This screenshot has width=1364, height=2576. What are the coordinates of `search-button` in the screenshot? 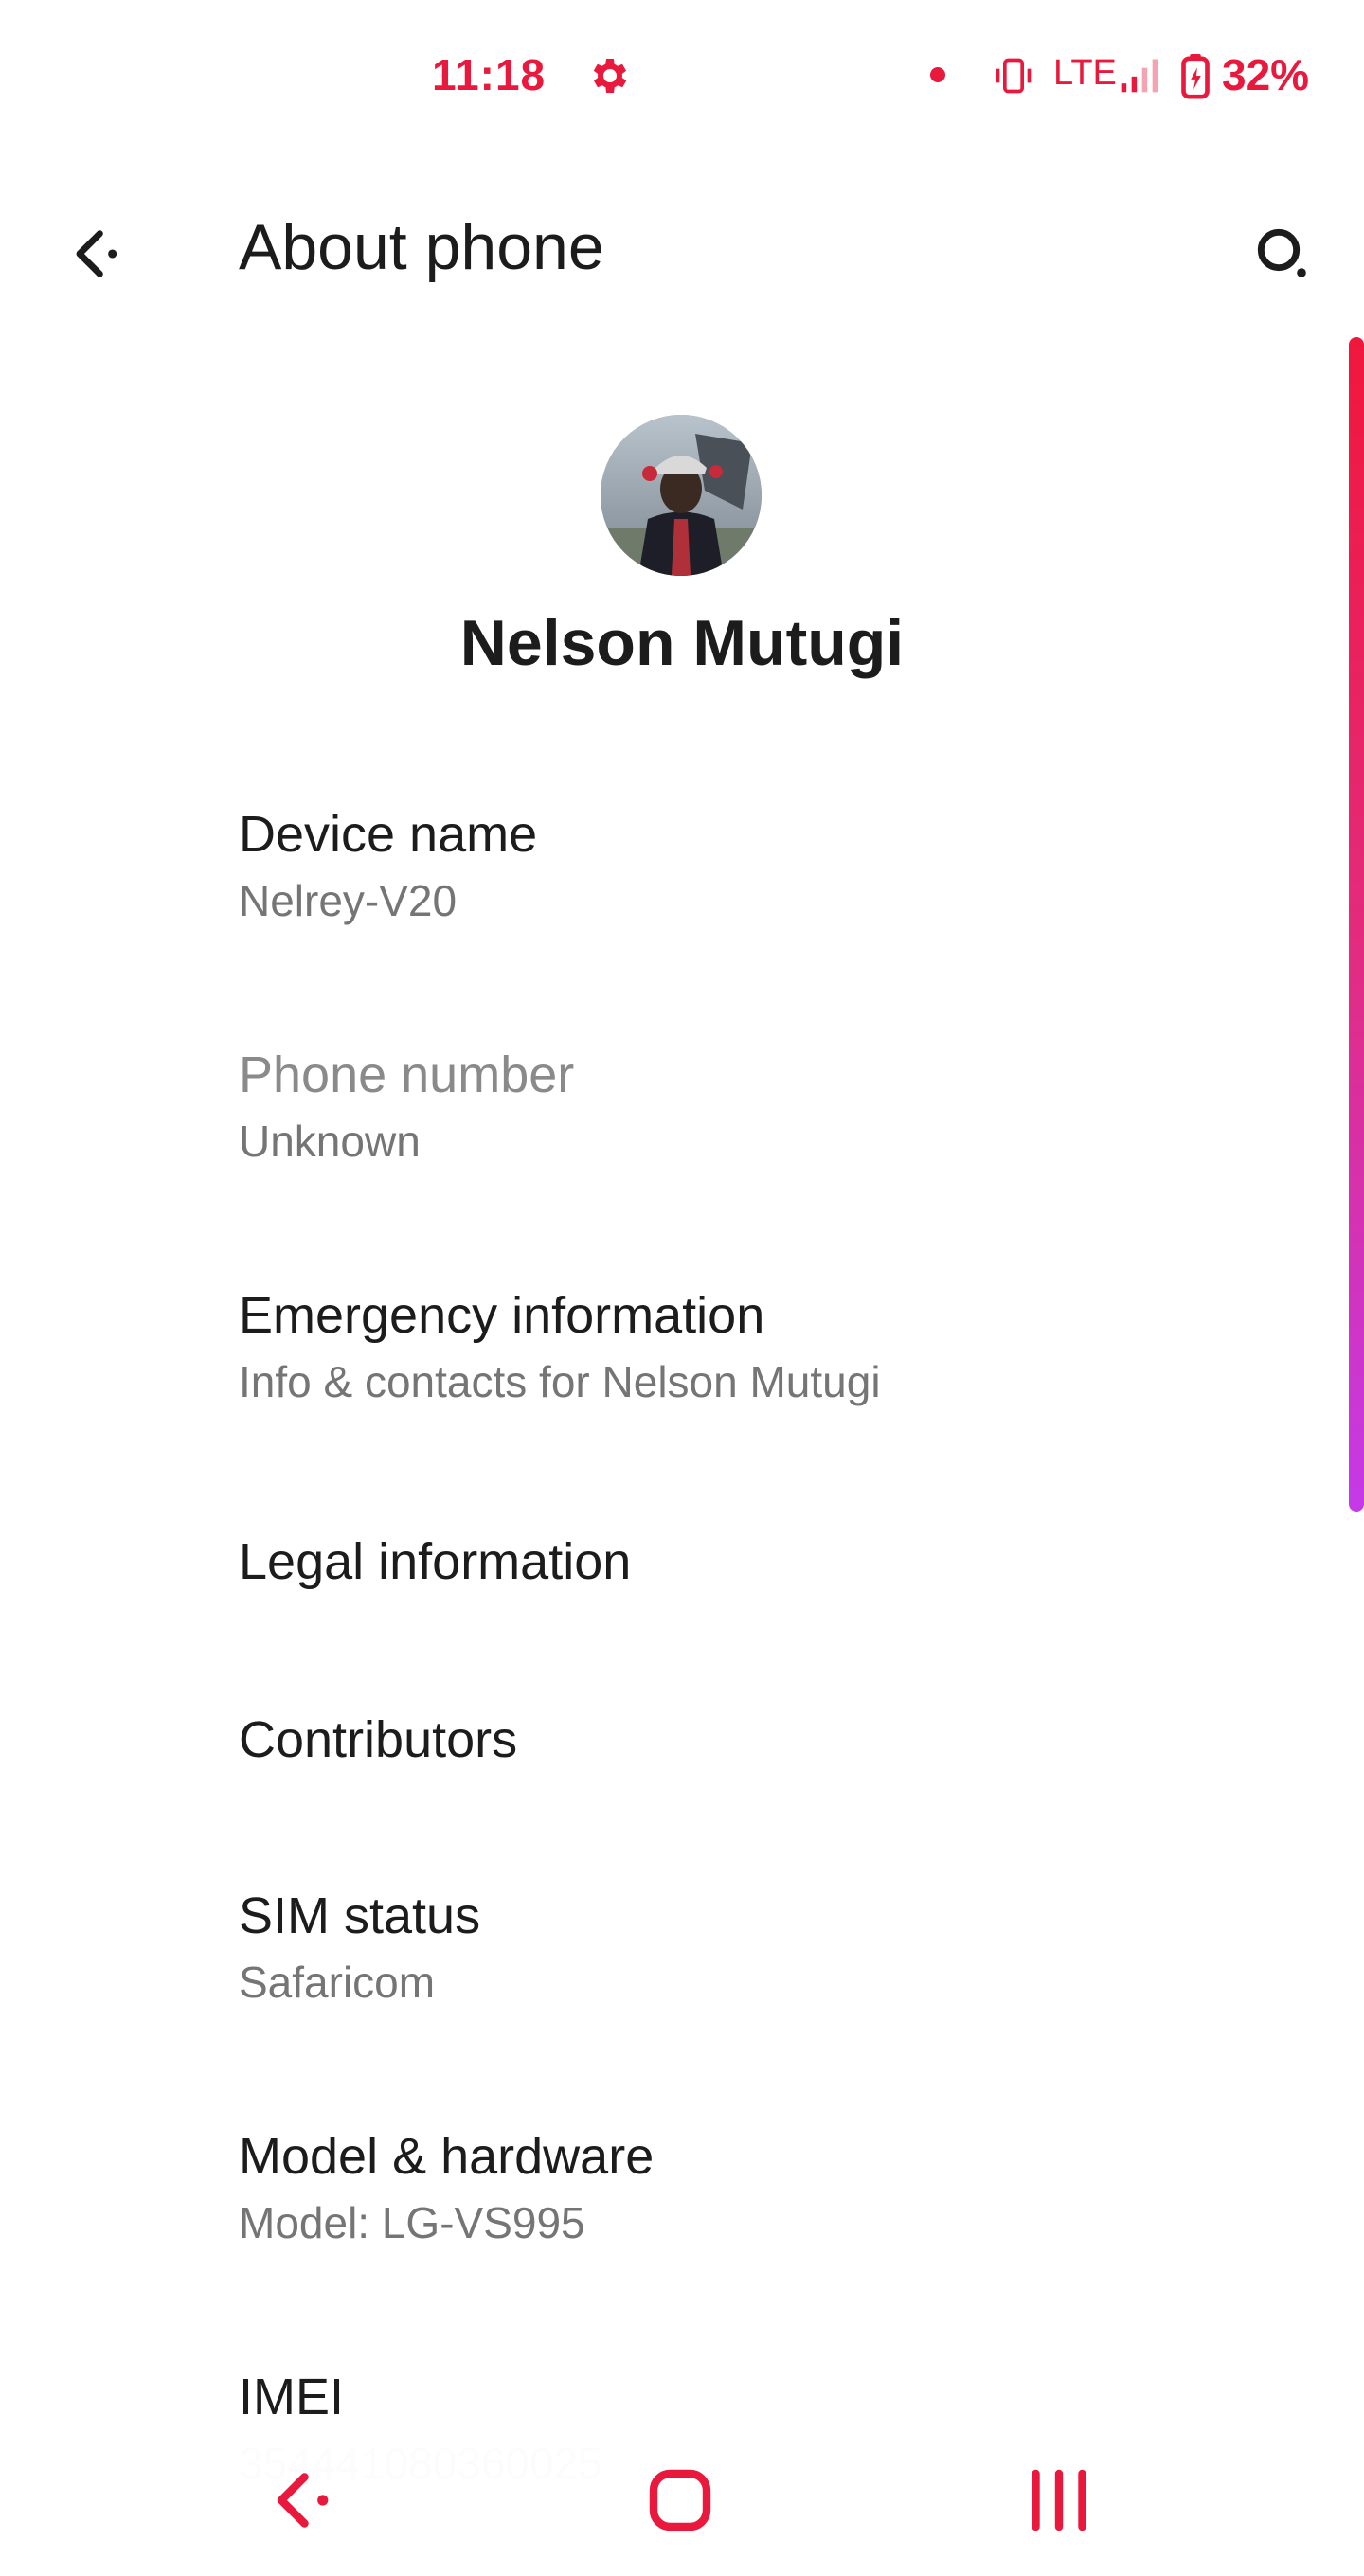 It's located at (1282, 253).